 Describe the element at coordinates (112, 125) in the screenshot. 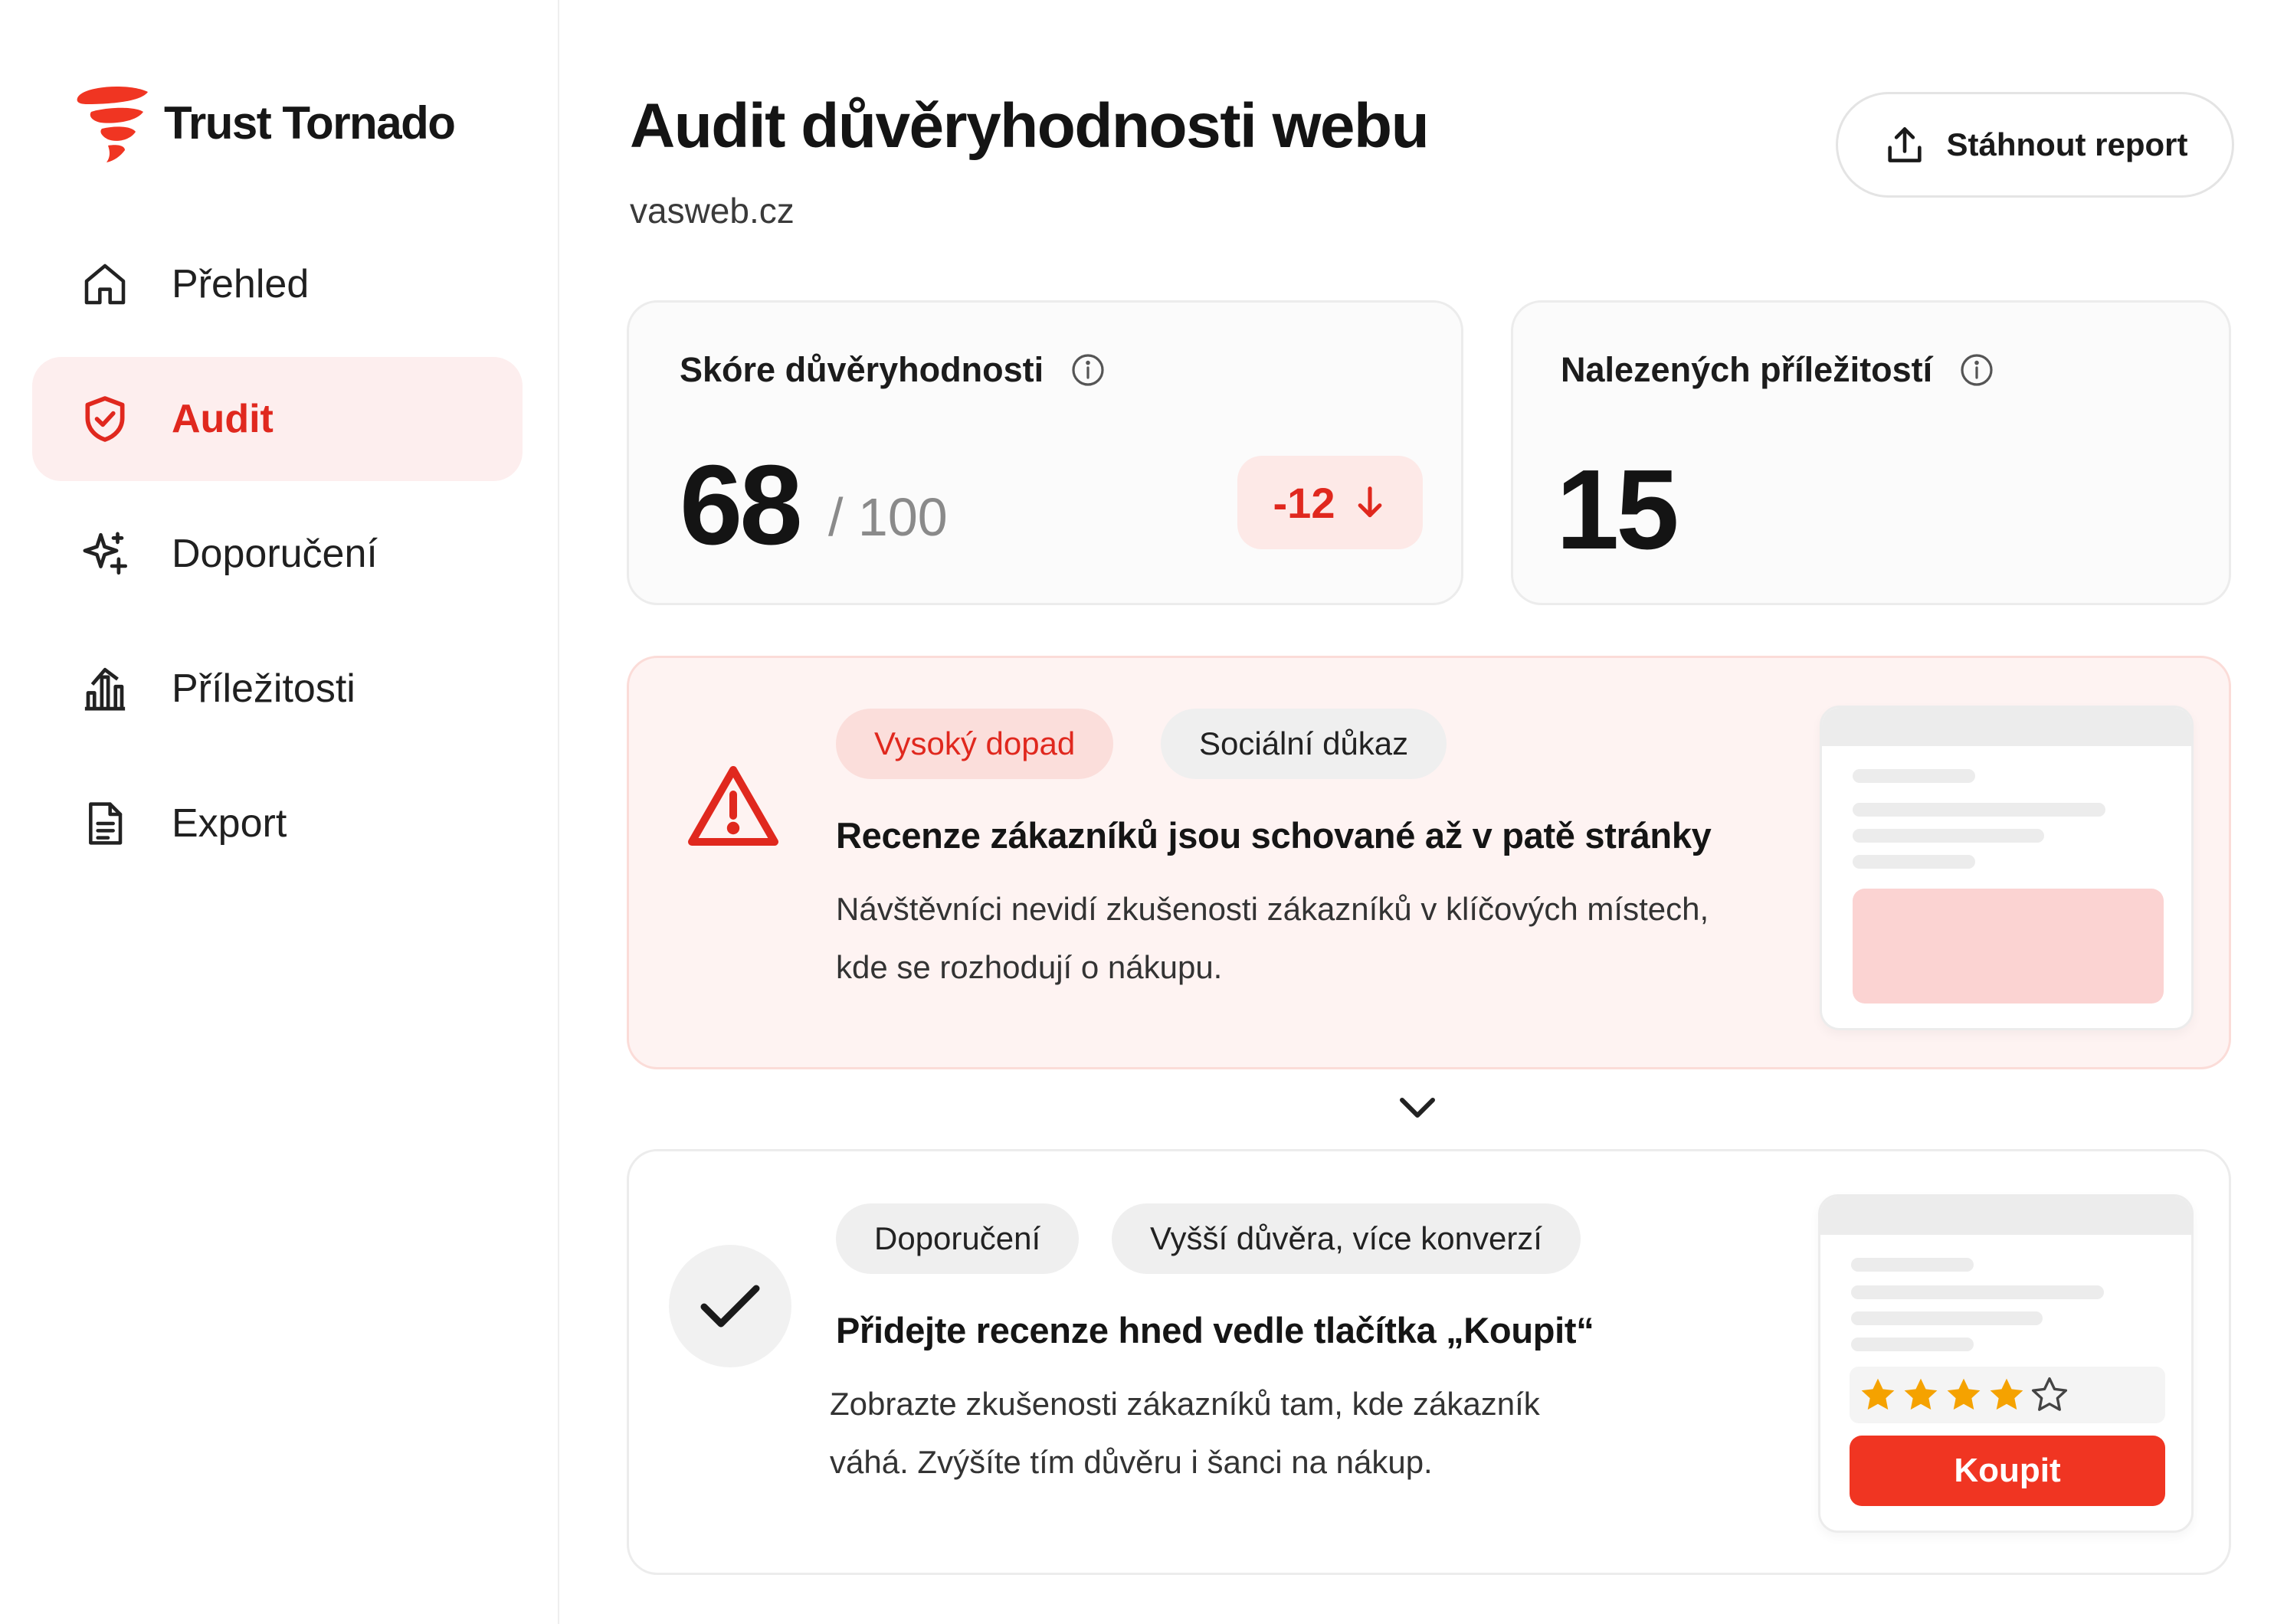

I see `tornado-logo-icon` at that location.